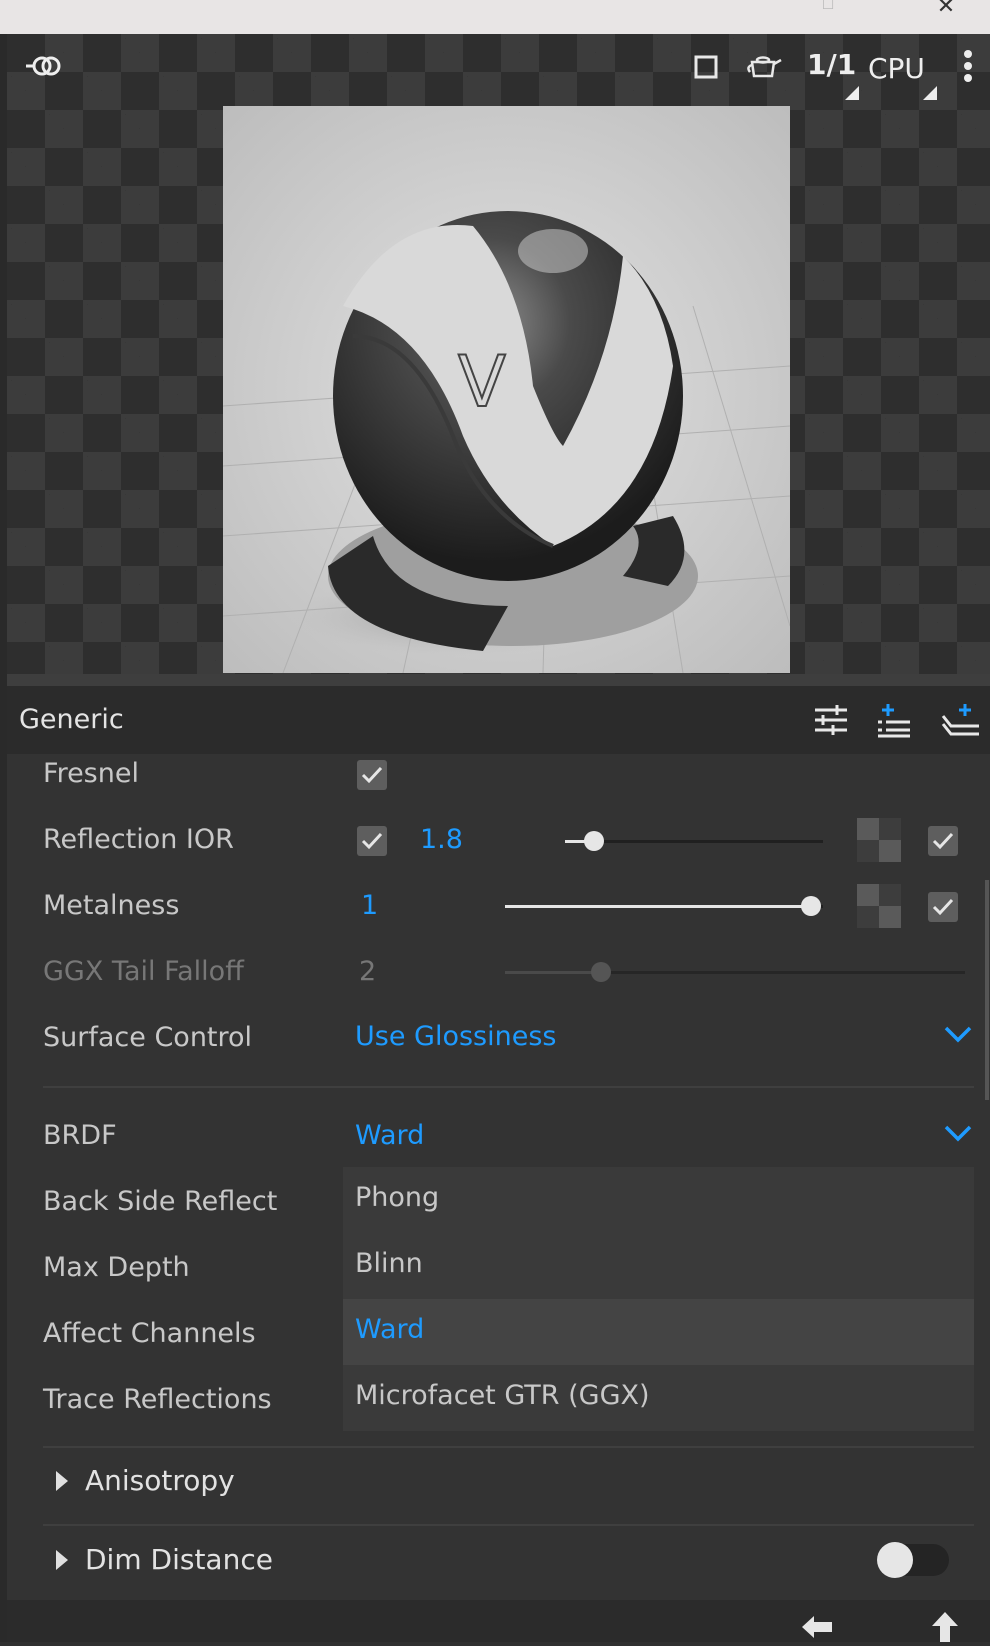  I want to click on back-side-reflect-label: Back Side Reflect, so click(160, 1201).